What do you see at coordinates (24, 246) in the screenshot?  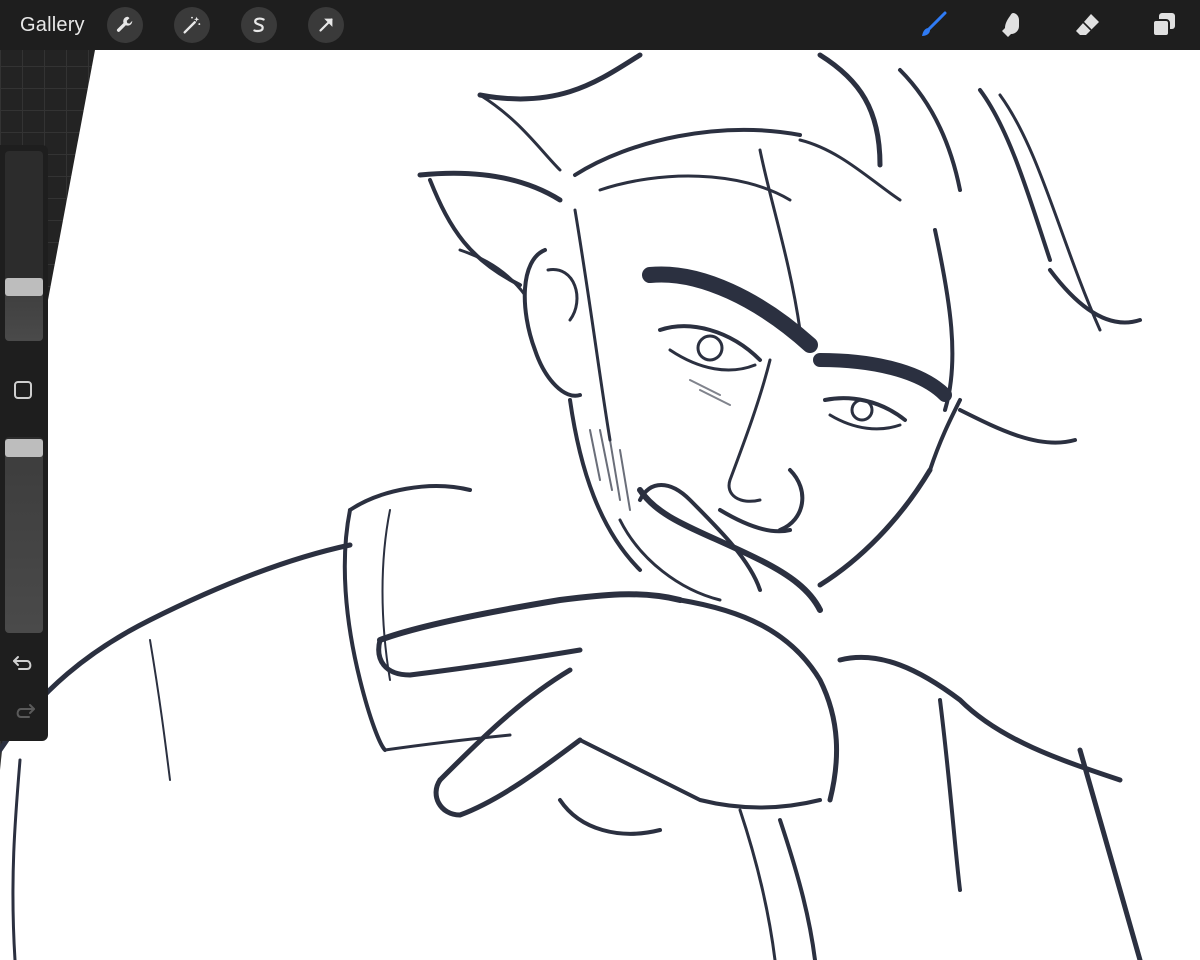 I see `brush-size-slider` at bounding box center [24, 246].